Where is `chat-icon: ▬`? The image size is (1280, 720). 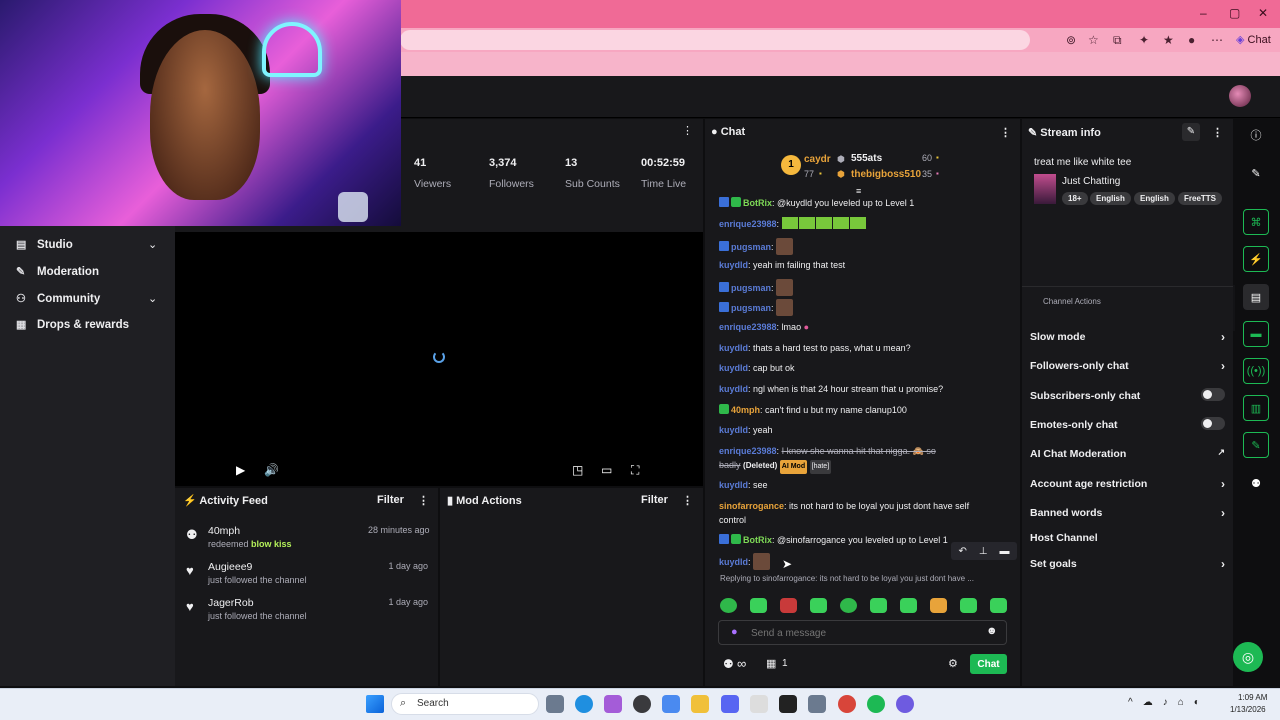
chat-icon: ▬ is located at coordinates (1256, 334).